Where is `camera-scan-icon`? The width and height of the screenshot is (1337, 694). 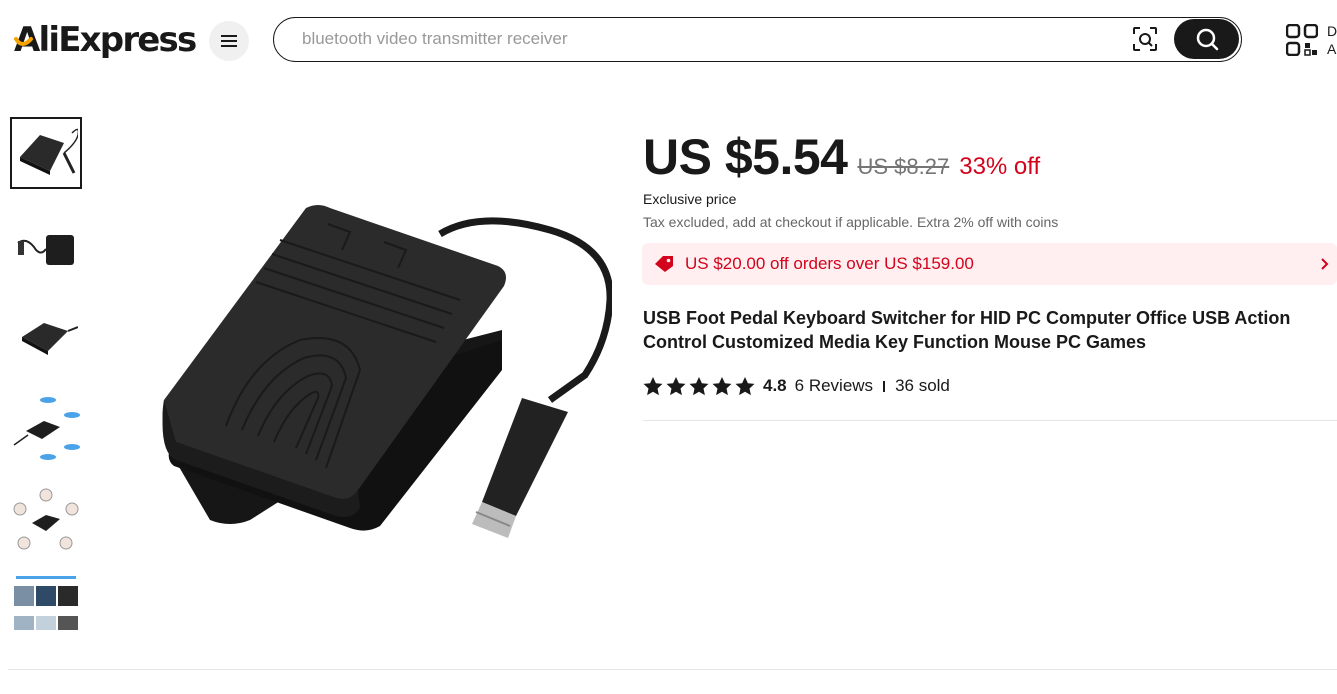
camera-scan-icon is located at coordinates (1145, 39).